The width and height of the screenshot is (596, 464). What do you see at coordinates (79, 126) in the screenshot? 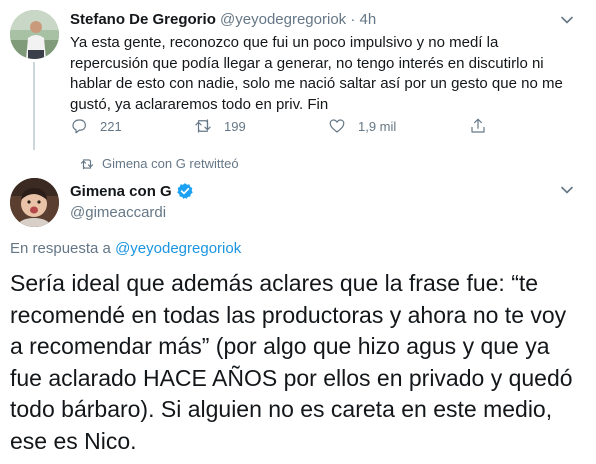
I see `reply-icon` at bounding box center [79, 126].